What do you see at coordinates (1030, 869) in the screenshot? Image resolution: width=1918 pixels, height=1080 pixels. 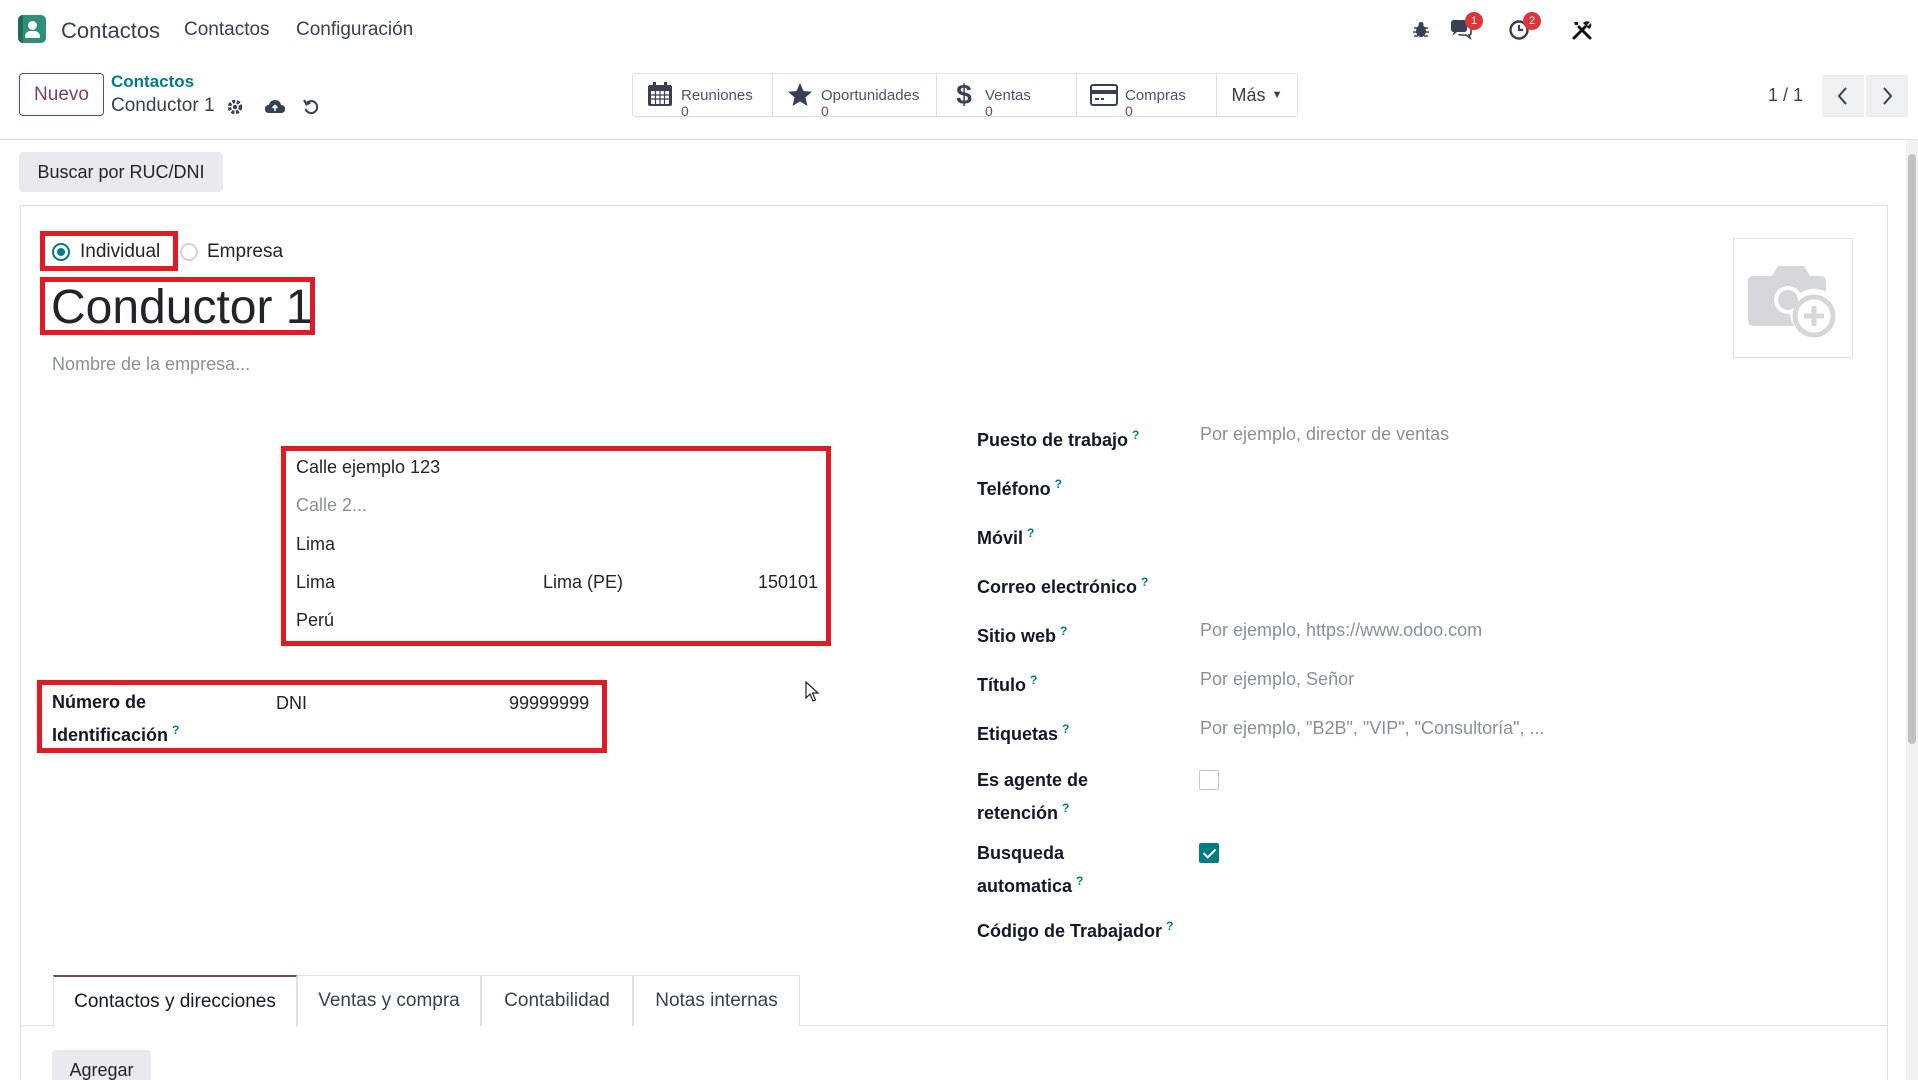 I see `auto-search-label: Busqueda automatica?` at bounding box center [1030, 869].